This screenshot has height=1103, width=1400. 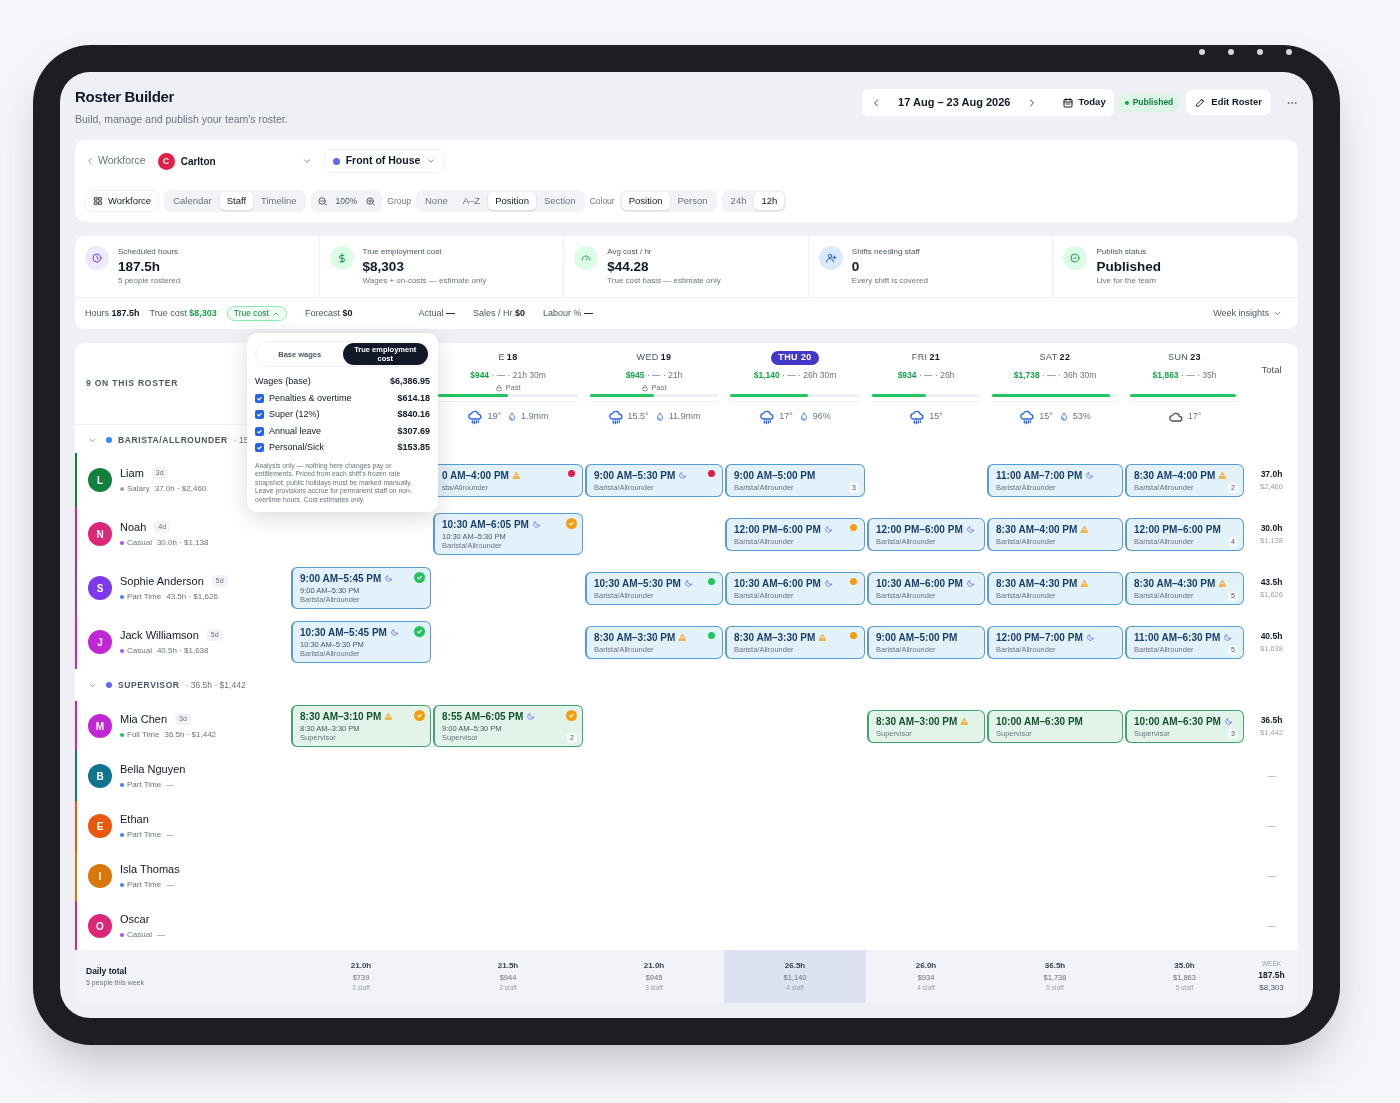 I want to click on row-total-hours: —, so click(x=1271, y=926).